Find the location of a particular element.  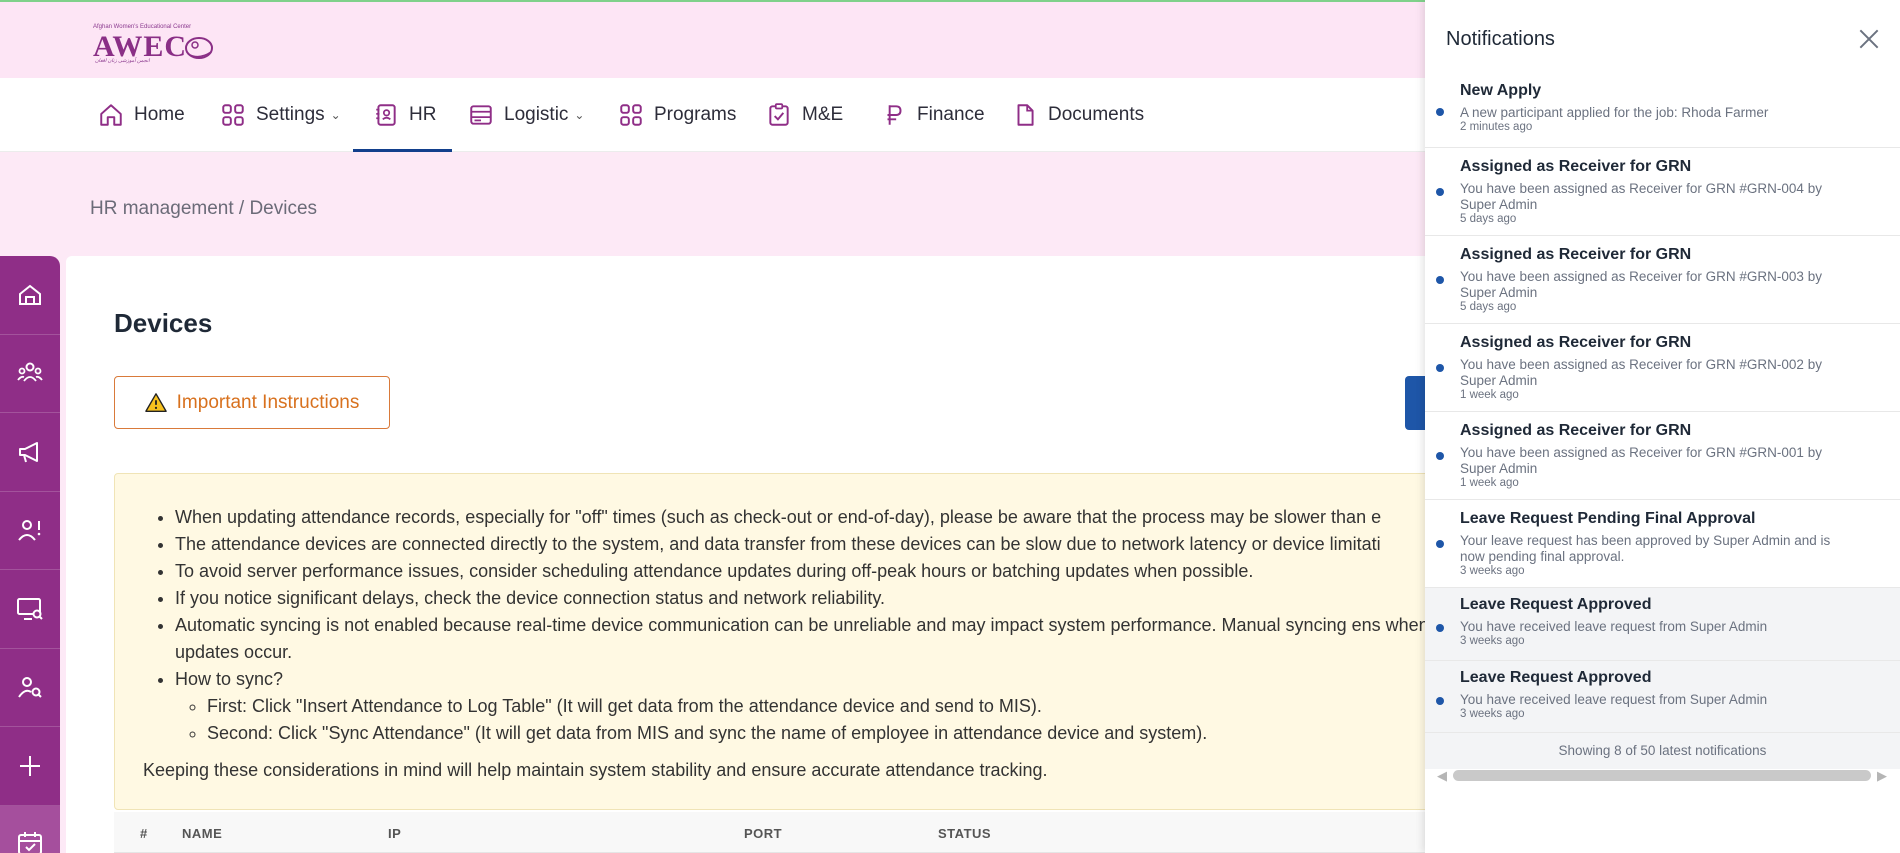

user-alert-icon is located at coordinates (29, 530).